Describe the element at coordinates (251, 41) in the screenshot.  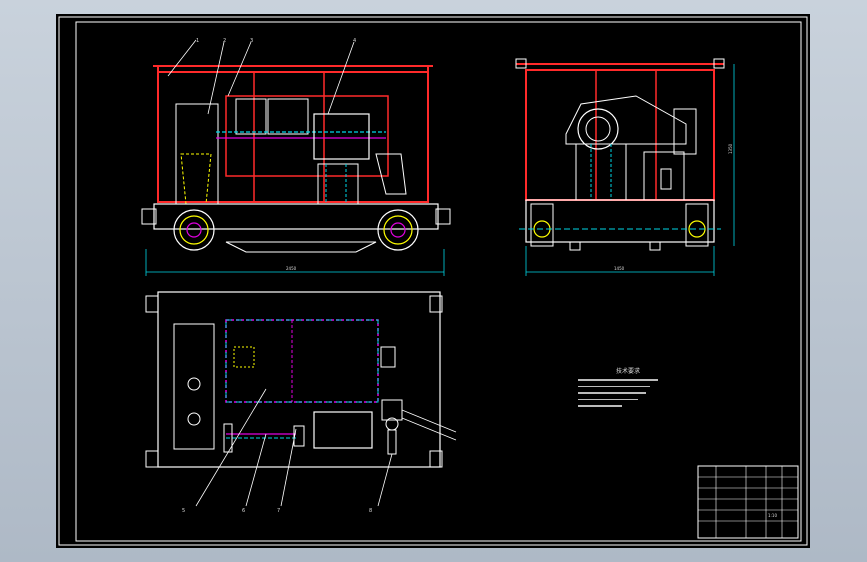
I see `balloon-3: 3` at that location.